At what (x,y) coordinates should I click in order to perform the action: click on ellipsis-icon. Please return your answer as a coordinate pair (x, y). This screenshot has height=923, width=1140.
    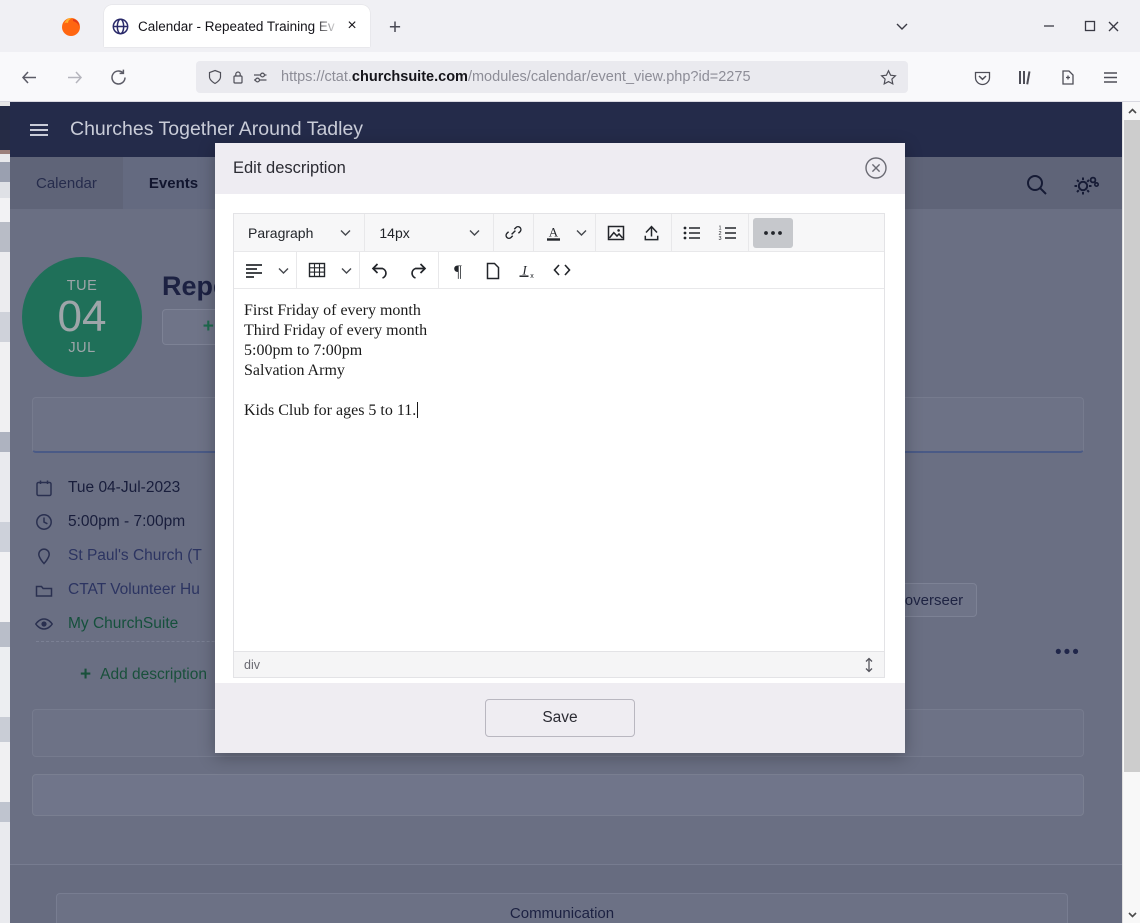
    Looking at the image, I should click on (773, 233).